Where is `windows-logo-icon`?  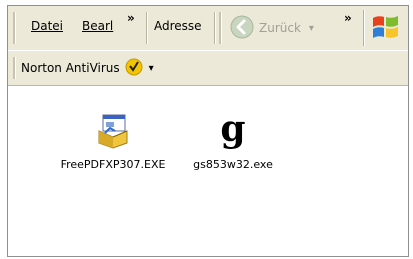
windows-logo-icon is located at coordinates (386, 29).